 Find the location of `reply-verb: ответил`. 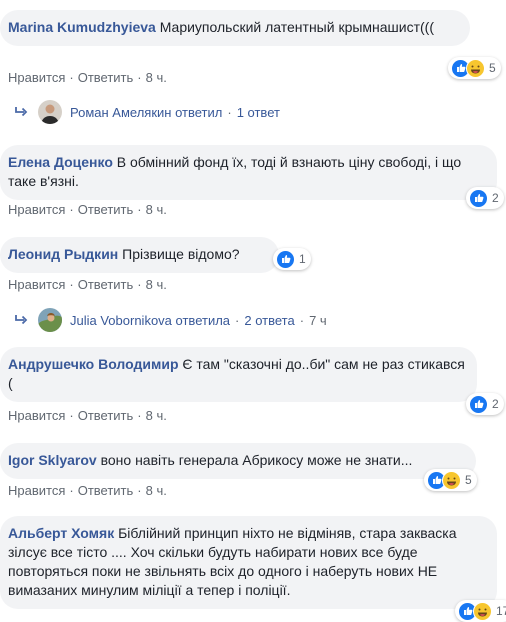

reply-verb: ответил is located at coordinates (198, 112).